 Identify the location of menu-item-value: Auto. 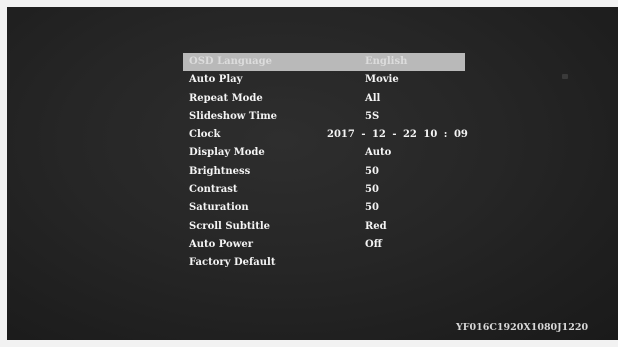
(378, 153).